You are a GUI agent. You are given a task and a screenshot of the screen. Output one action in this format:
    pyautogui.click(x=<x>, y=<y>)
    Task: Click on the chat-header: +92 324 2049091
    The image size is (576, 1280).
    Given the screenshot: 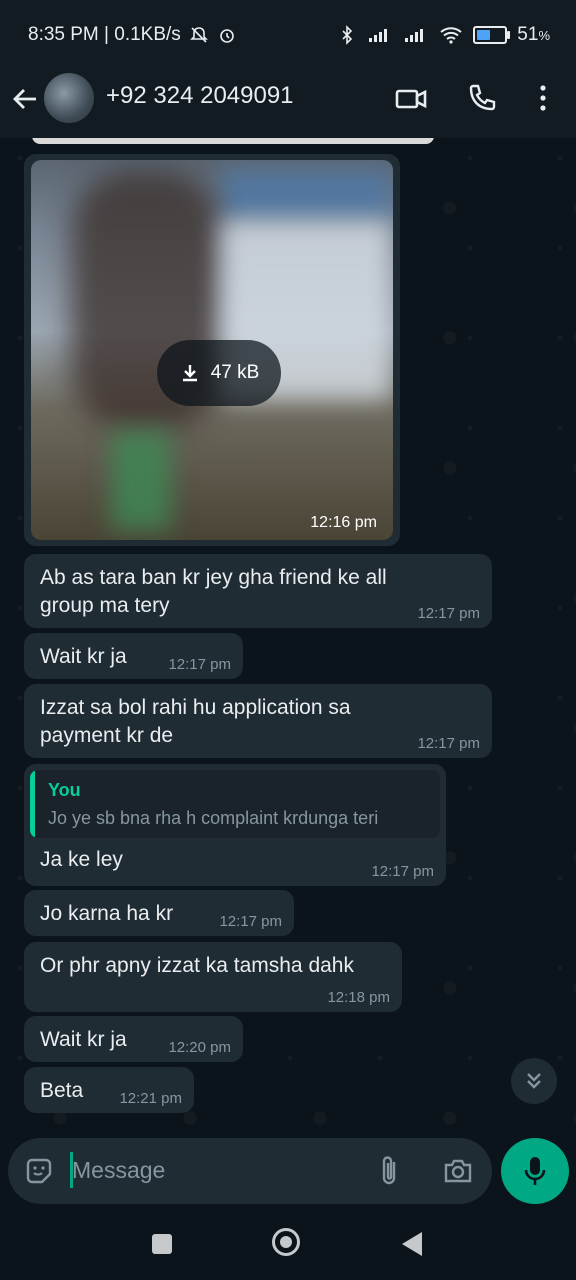 What is the action you would take?
    pyautogui.click(x=288, y=104)
    